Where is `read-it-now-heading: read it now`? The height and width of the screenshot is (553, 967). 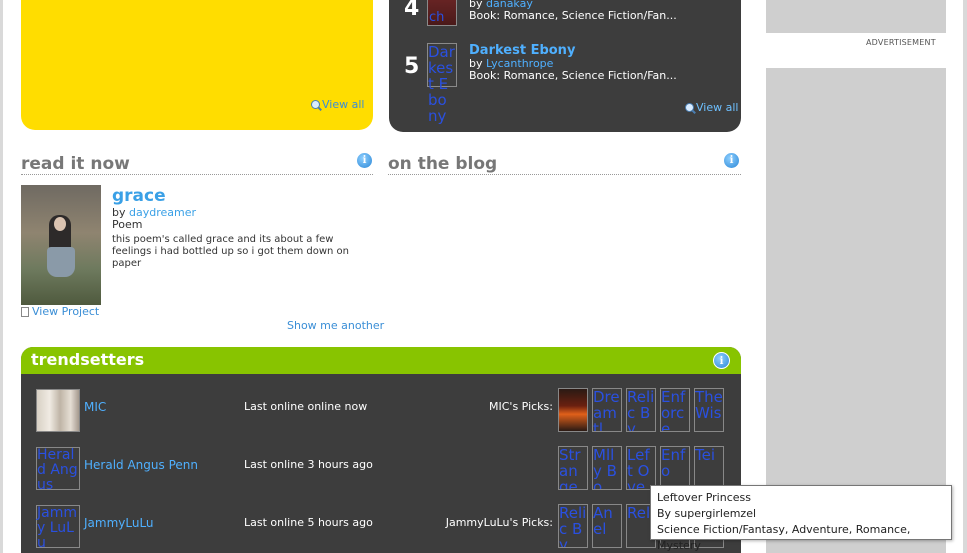 read-it-now-heading: read it now is located at coordinates (197, 164).